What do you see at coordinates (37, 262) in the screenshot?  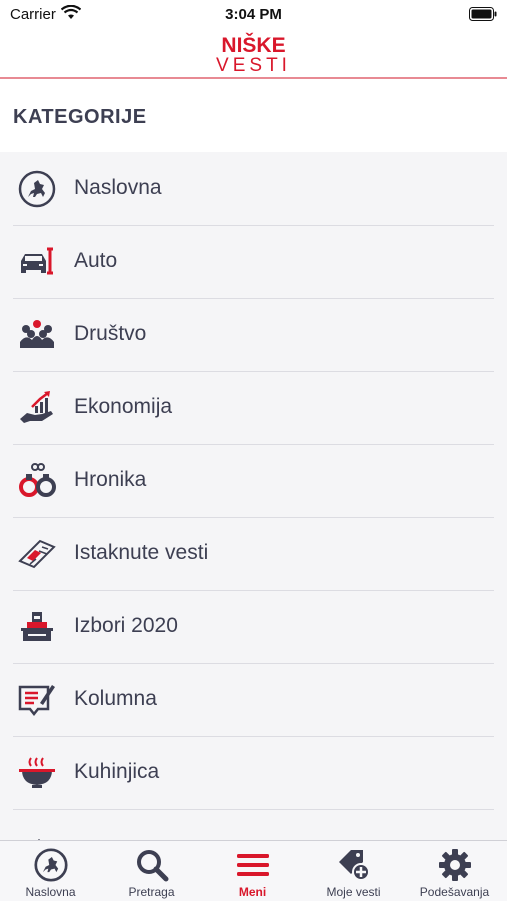 I see `car-wrench-icon` at bounding box center [37, 262].